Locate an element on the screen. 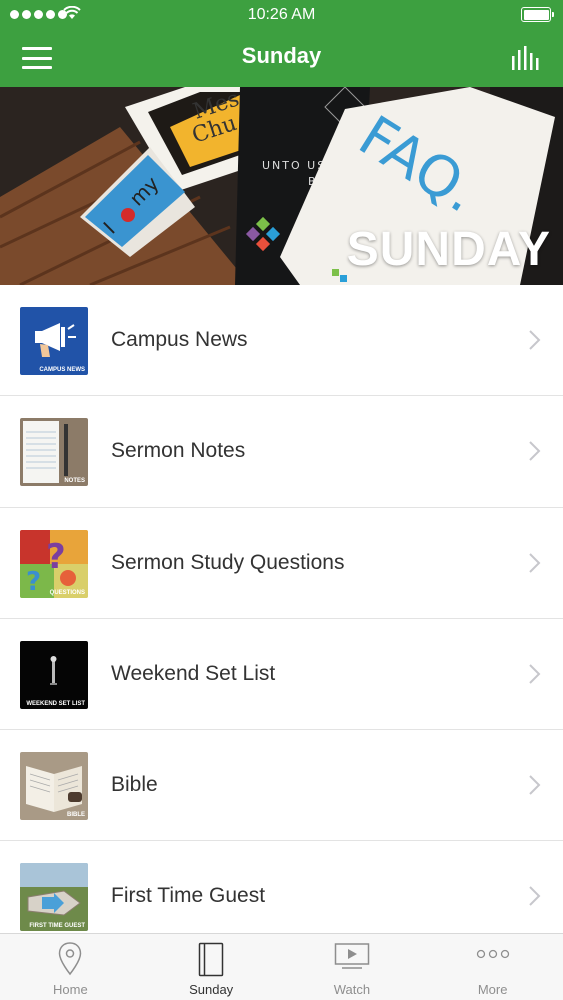  list-item-label: Bible is located at coordinates (134, 785).